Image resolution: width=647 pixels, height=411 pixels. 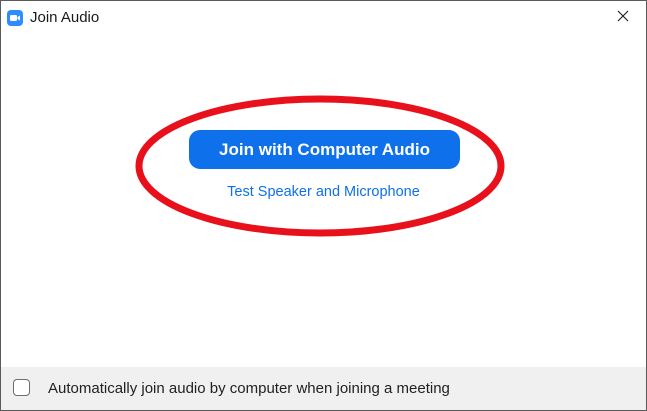 What do you see at coordinates (323, 192) in the screenshot?
I see `test-speaker-microphone-link: Test Speaker and Microphone` at bounding box center [323, 192].